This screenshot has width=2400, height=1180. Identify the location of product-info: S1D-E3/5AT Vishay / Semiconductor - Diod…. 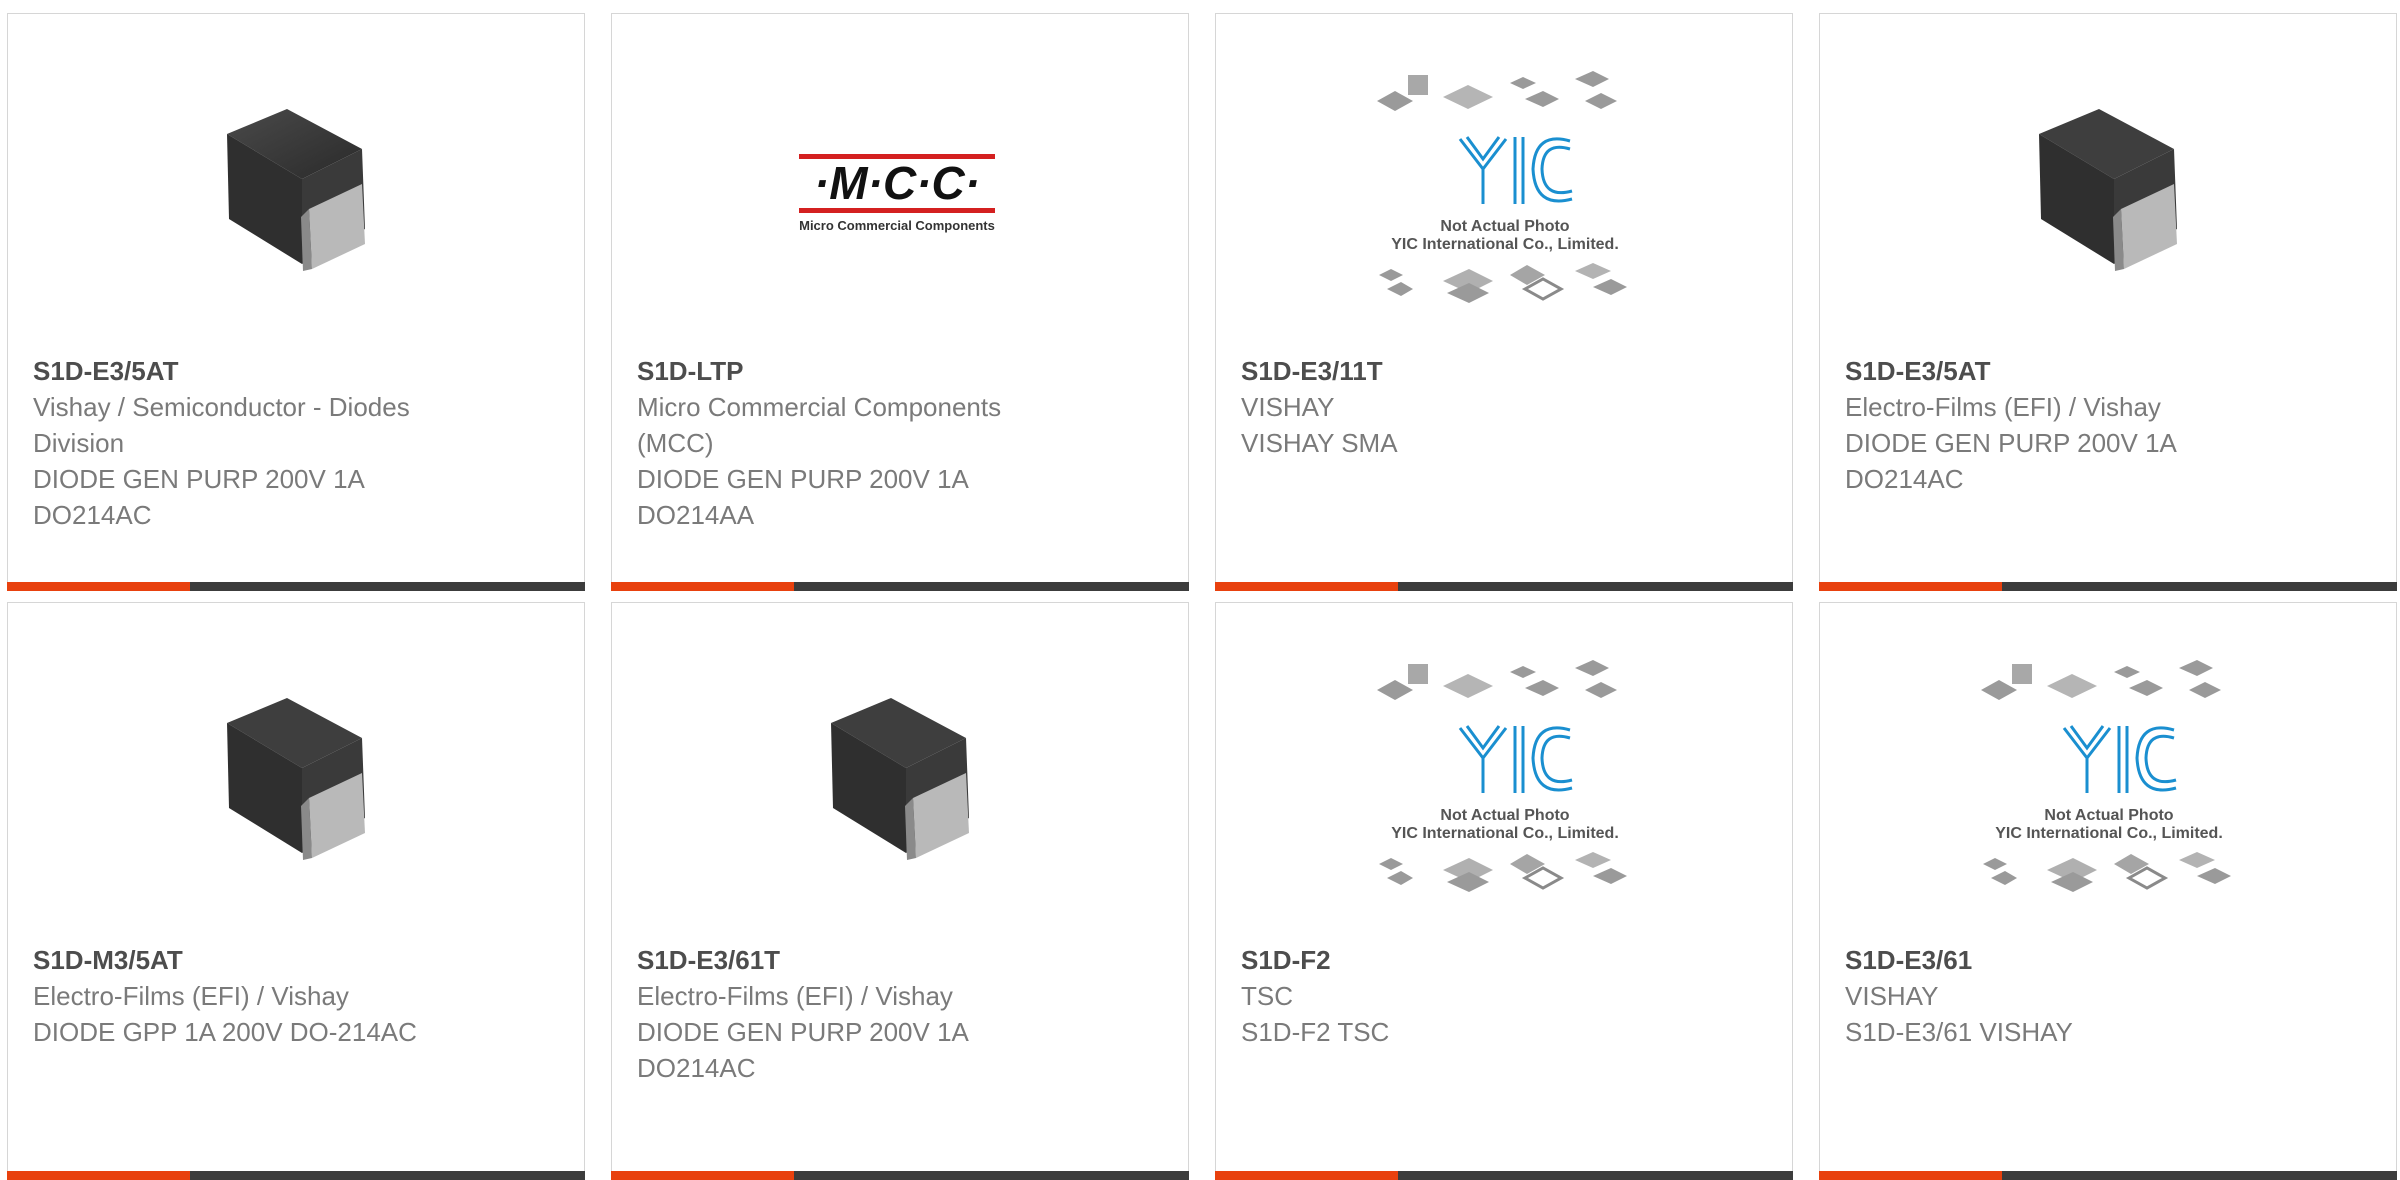
(268, 443).